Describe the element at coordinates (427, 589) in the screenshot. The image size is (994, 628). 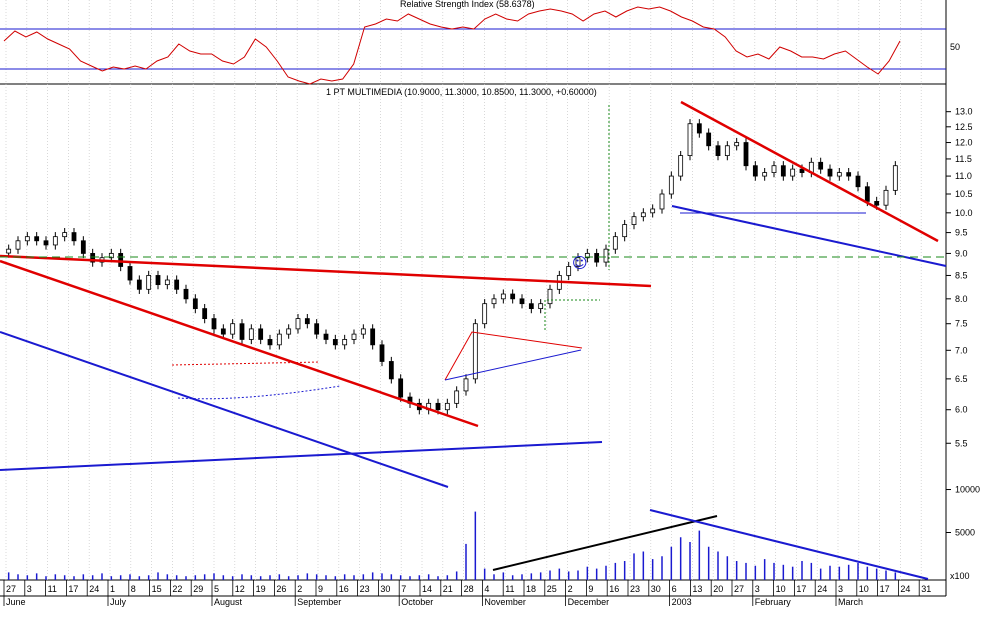
I see `x-tick-label: 14` at that location.